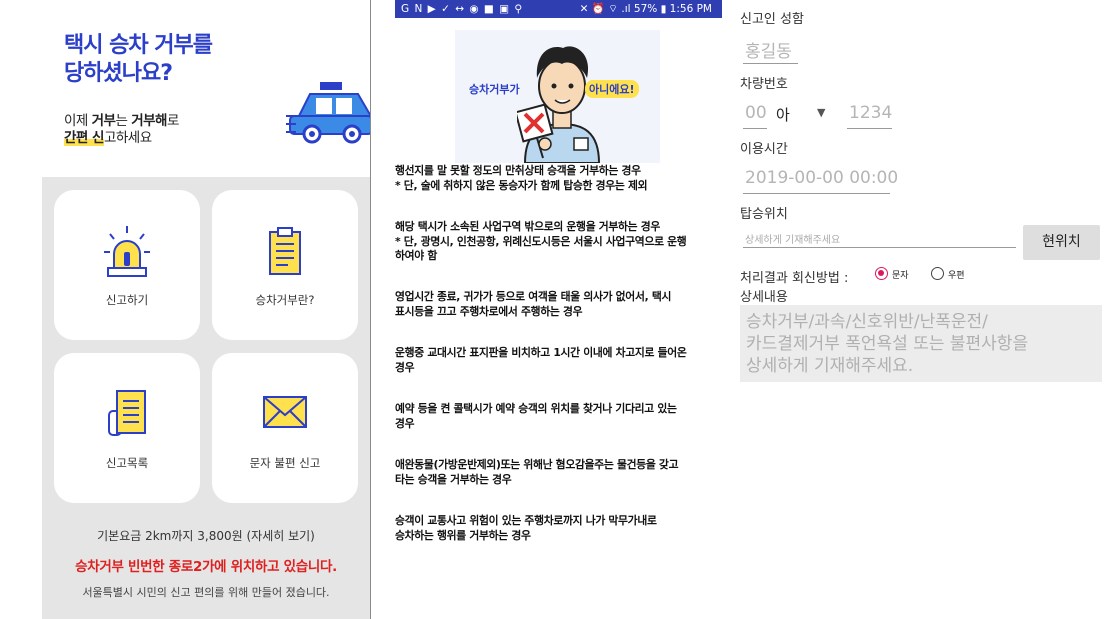 The height and width of the screenshot is (619, 1116). Describe the element at coordinates (558, 416) in the screenshot. I see `case-item: 예약 등을 켠 콜택시가 예약 승객의 위치를 찾거나 기다리고 있는 경우` at that location.